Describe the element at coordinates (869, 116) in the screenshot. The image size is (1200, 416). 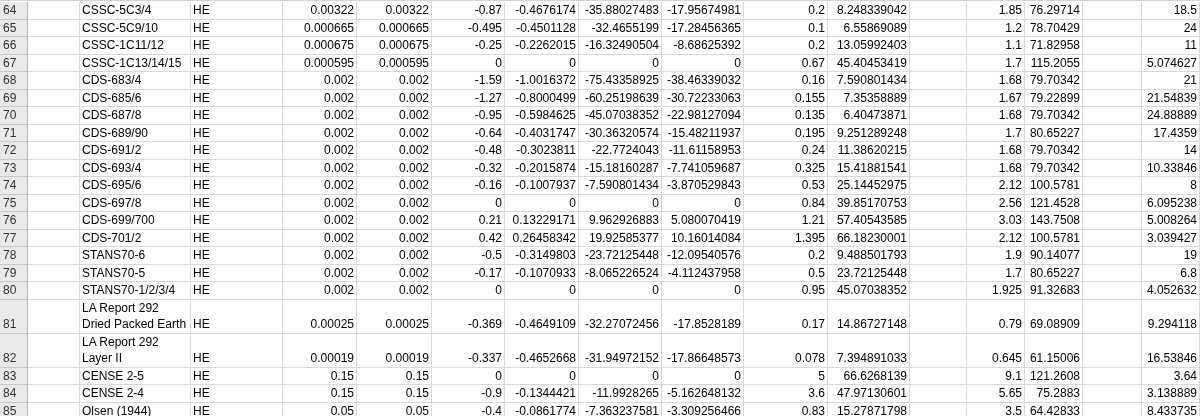
I see `table-cell: 6.40473871` at that location.